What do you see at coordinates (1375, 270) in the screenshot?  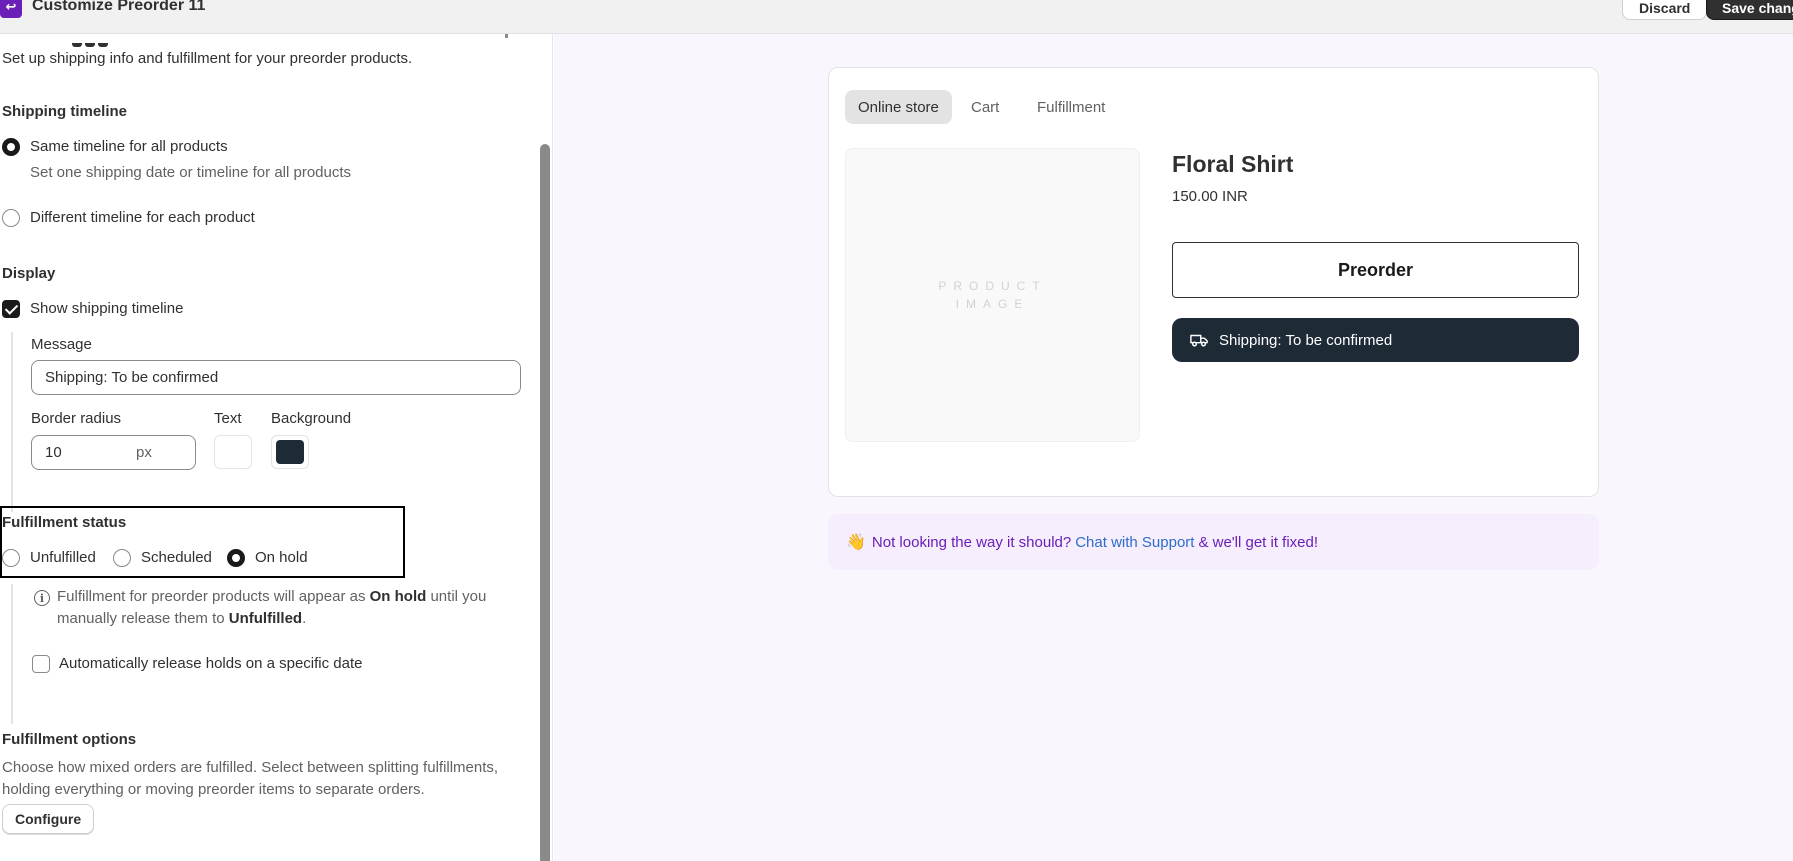 I see `preorder-button: Preorder` at bounding box center [1375, 270].